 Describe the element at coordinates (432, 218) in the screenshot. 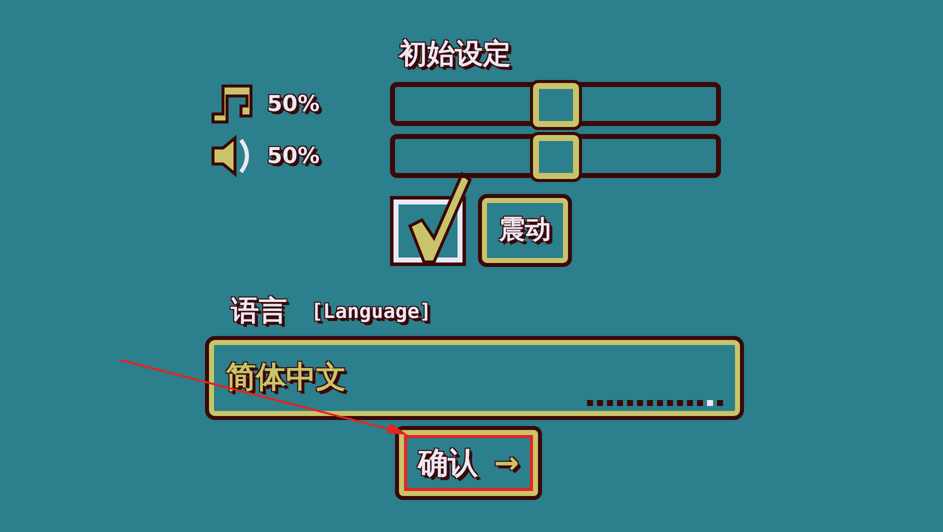

I see `vibration-checkbox` at that location.